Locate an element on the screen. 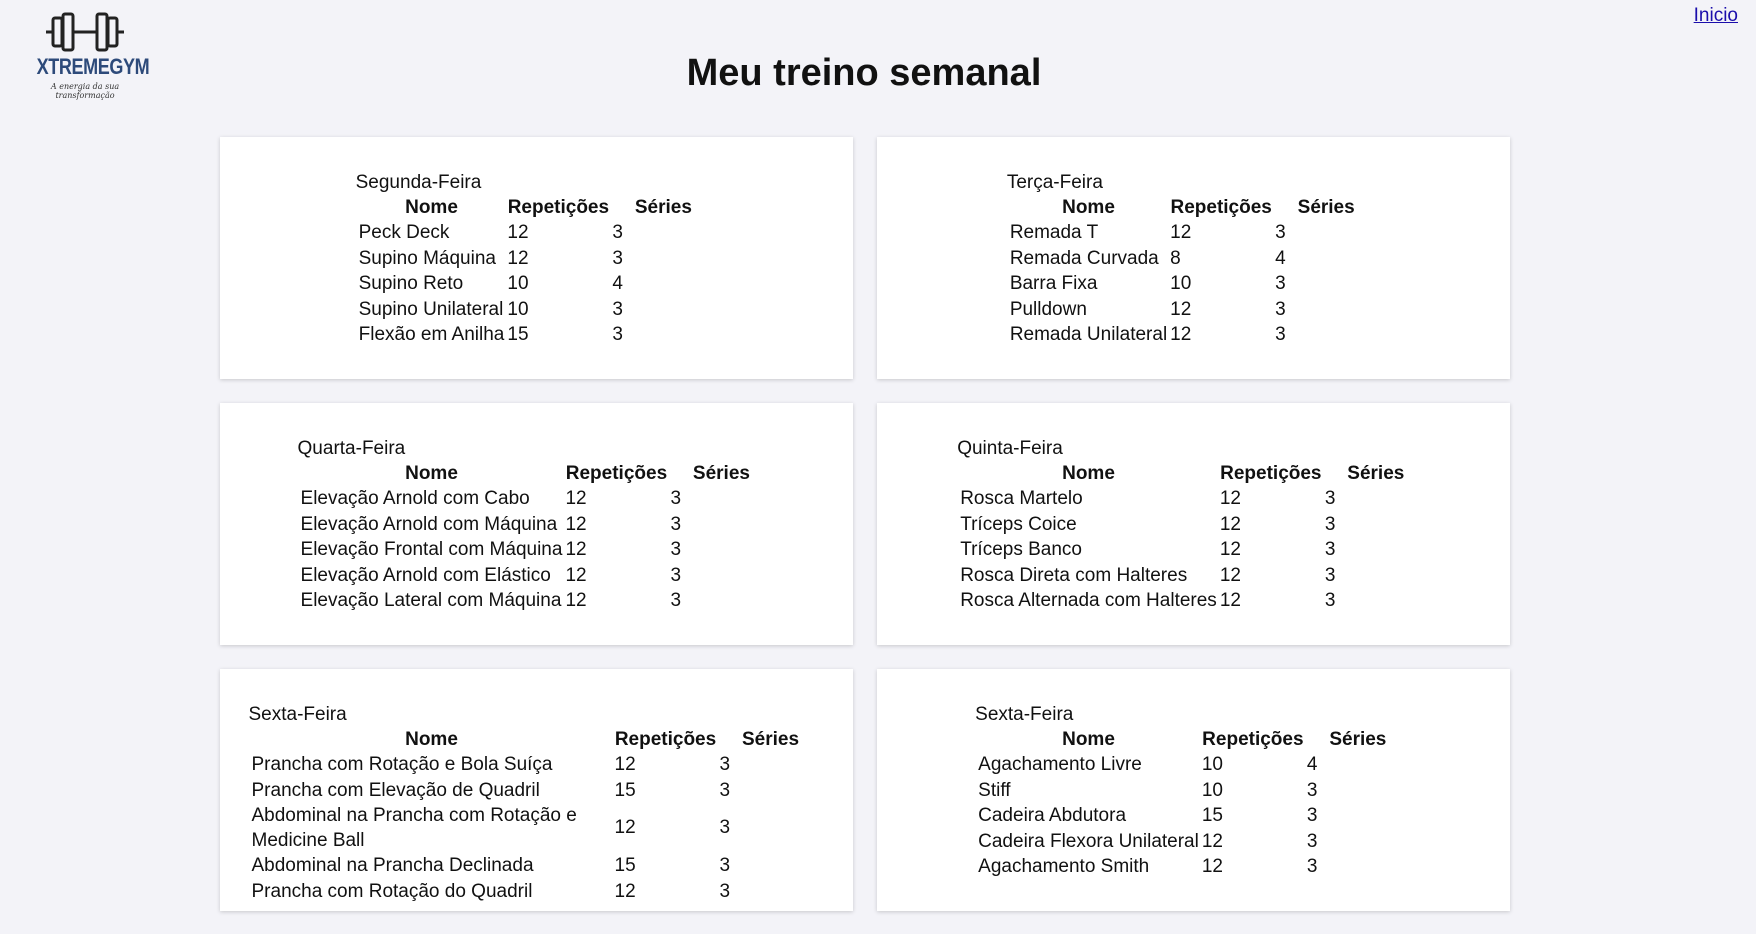 This screenshot has height=934, width=1756. table-row: Supino Reto 10 4 is located at coordinates (537, 284).